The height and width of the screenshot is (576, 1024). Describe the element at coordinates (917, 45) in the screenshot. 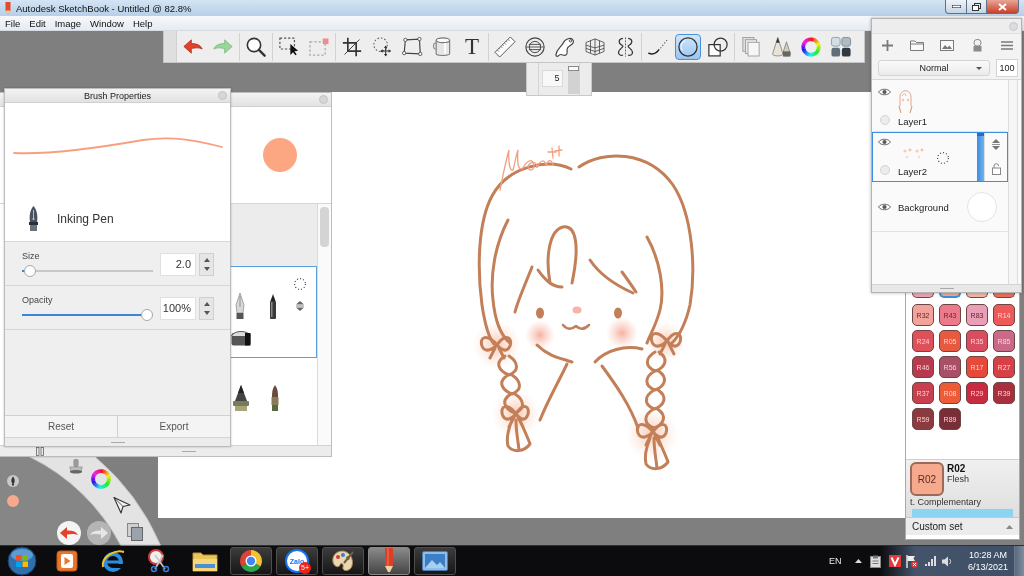

I see `folder-icon` at that location.